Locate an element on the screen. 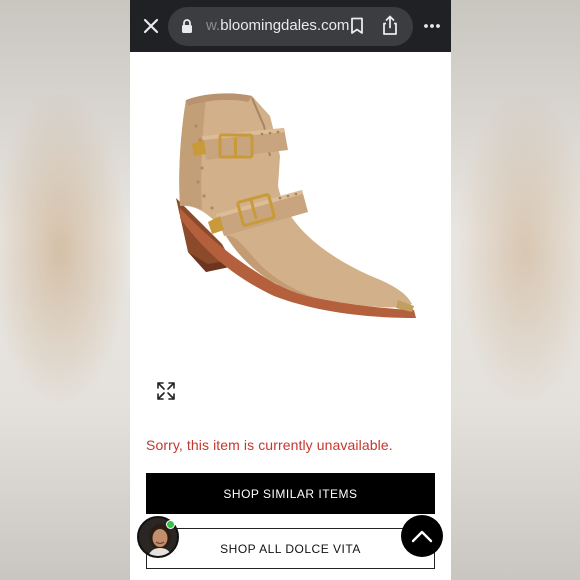 The width and height of the screenshot is (580, 580). expand-icon is located at coordinates (166, 391).